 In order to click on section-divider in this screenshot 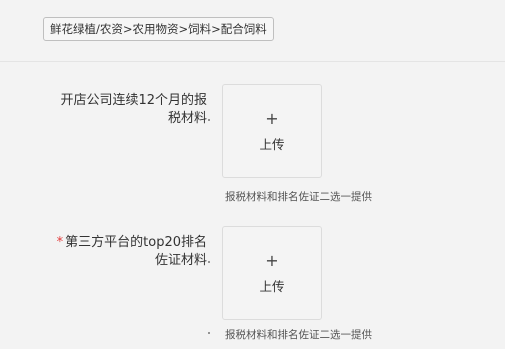, I will do `click(252, 61)`.